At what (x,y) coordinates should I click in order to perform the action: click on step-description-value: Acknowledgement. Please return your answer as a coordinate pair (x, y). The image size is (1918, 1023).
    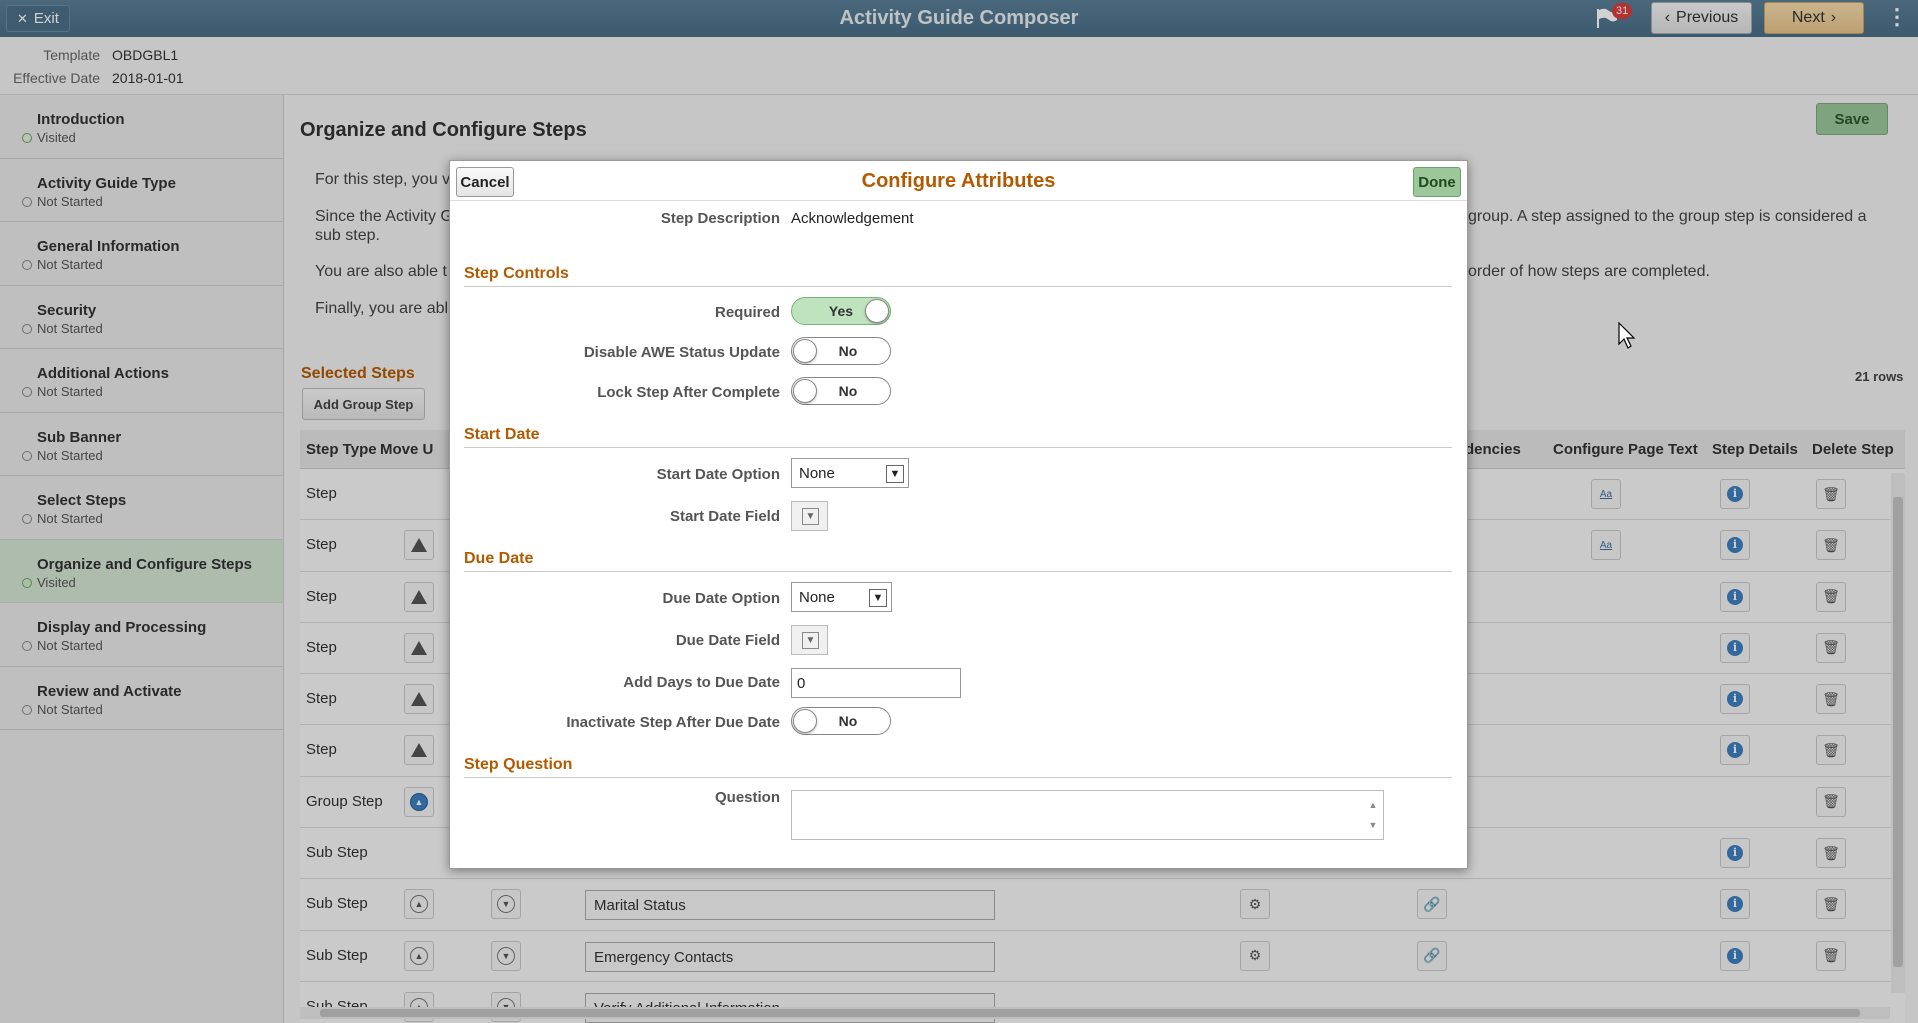
    Looking at the image, I should click on (852, 218).